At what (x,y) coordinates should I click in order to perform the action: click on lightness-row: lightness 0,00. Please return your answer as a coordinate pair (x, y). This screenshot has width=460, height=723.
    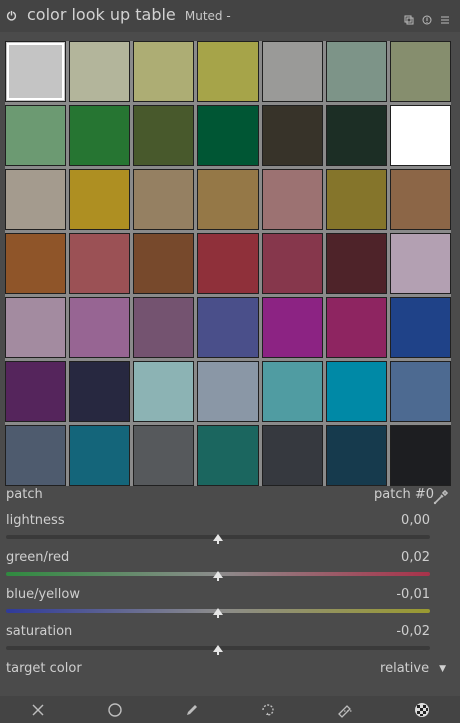
    Looking at the image, I should click on (218, 520).